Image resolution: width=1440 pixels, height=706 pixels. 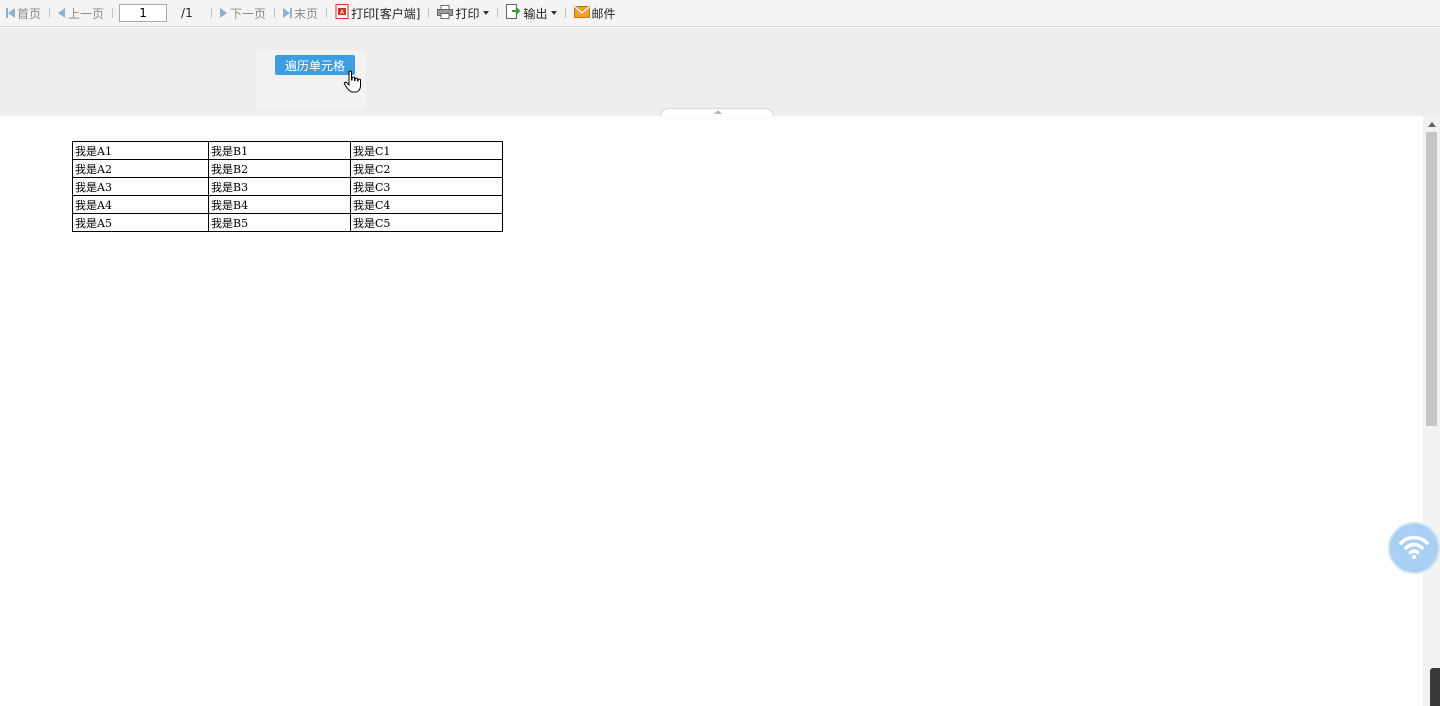 I want to click on pdf-icon: A, so click(x=342, y=13).